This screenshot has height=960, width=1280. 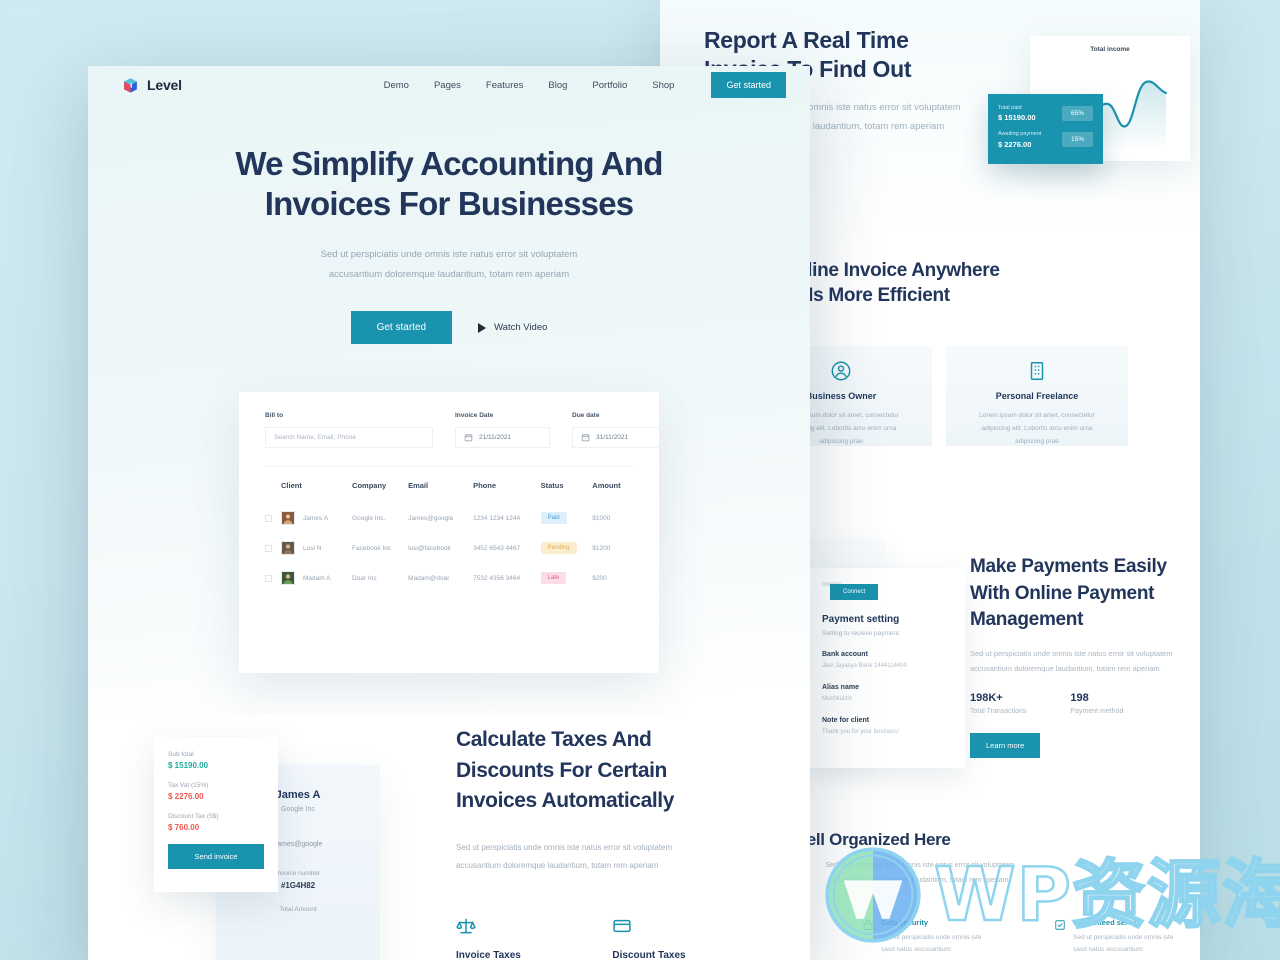 I want to click on status-badge: Late, so click(x=553, y=578).